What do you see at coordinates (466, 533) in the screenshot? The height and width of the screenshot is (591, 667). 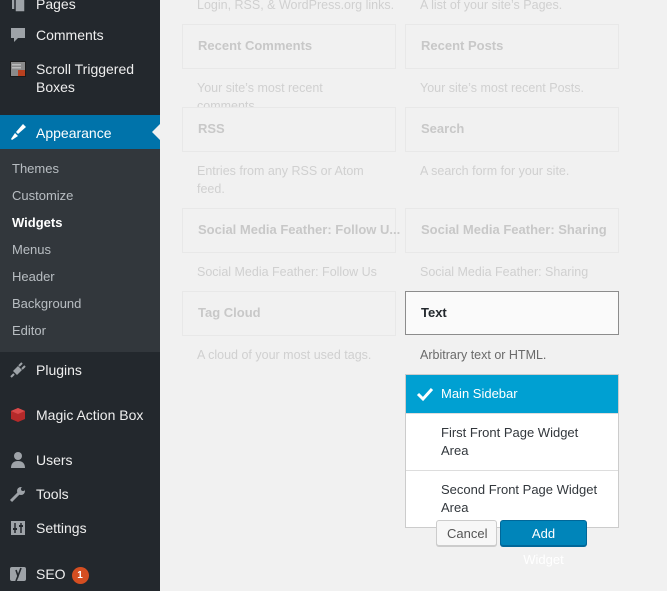 I see `cancel-button: Cancel` at bounding box center [466, 533].